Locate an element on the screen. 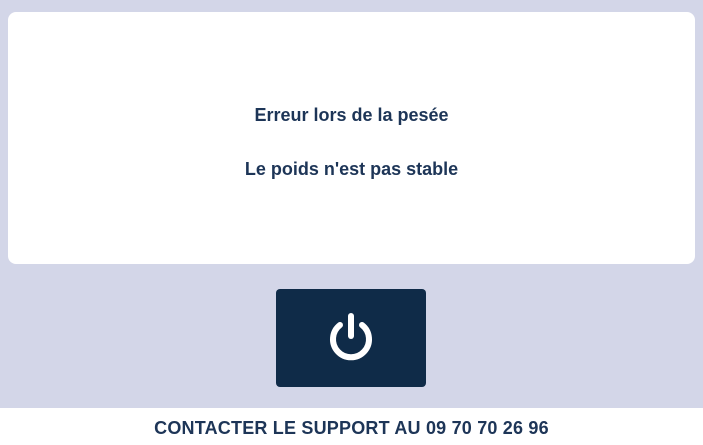 This screenshot has width=703, height=445. power-button is located at coordinates (351, 338).